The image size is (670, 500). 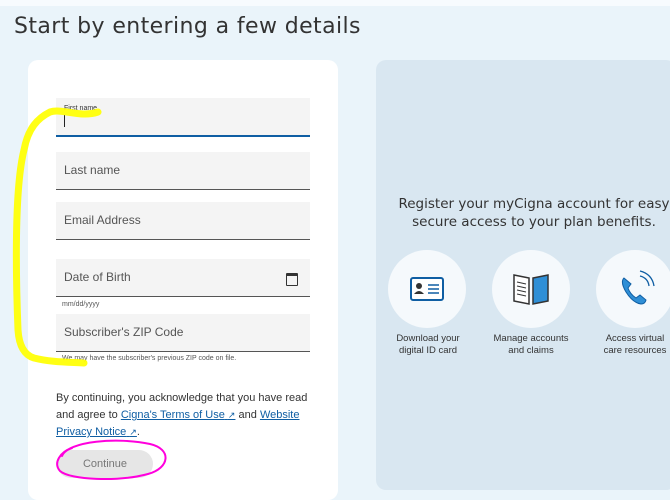 I want to click on feature-circle-book, so click(x=531, y=289).